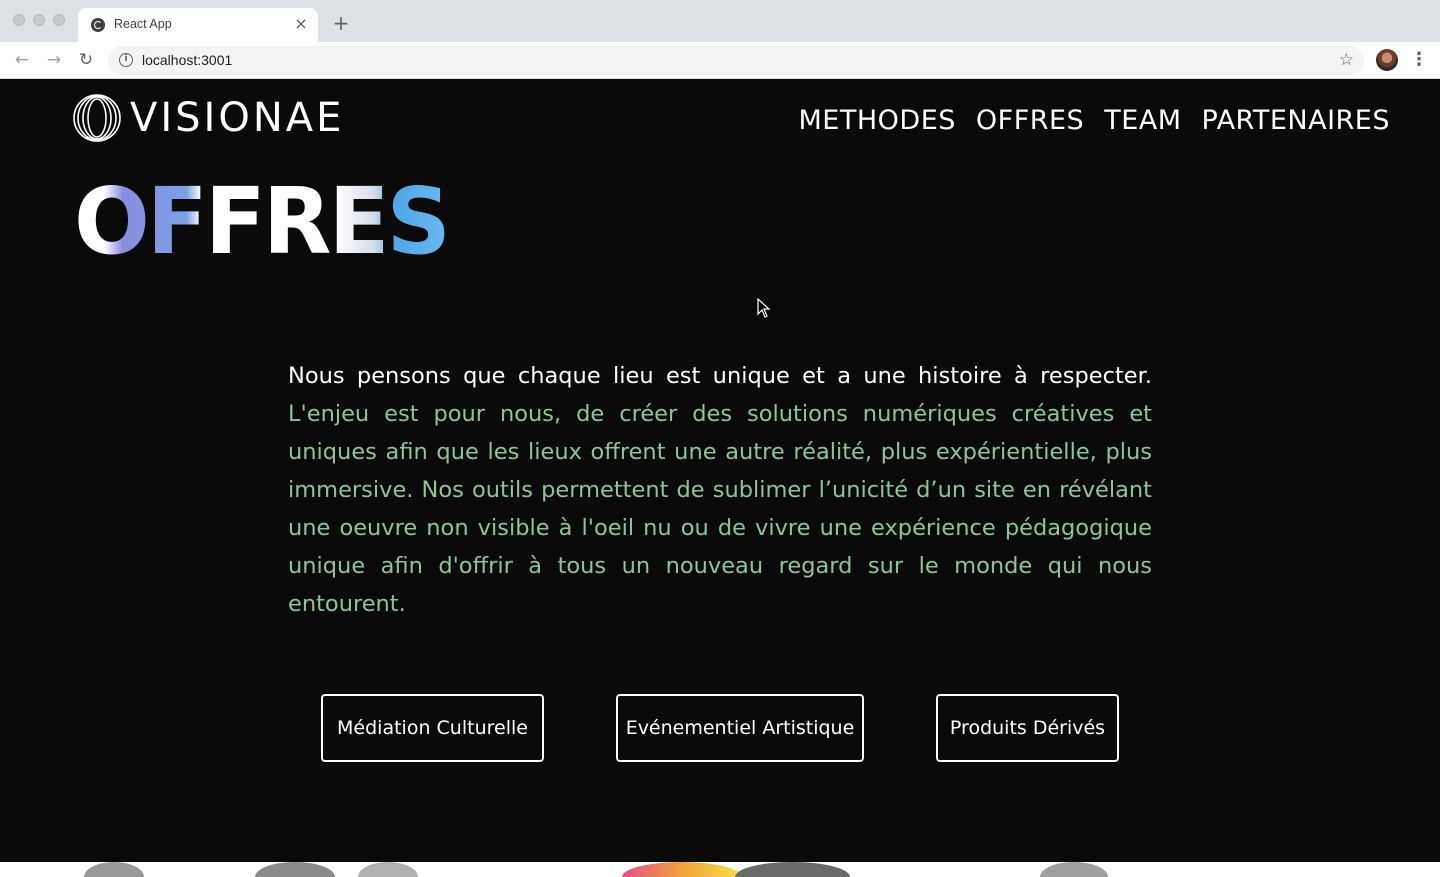 This screenshot has height=877, width=1440. Describe the element at coordinates (1346, 60) in the screenshot. I see `bookmark-star-icon: ☆` at that location.